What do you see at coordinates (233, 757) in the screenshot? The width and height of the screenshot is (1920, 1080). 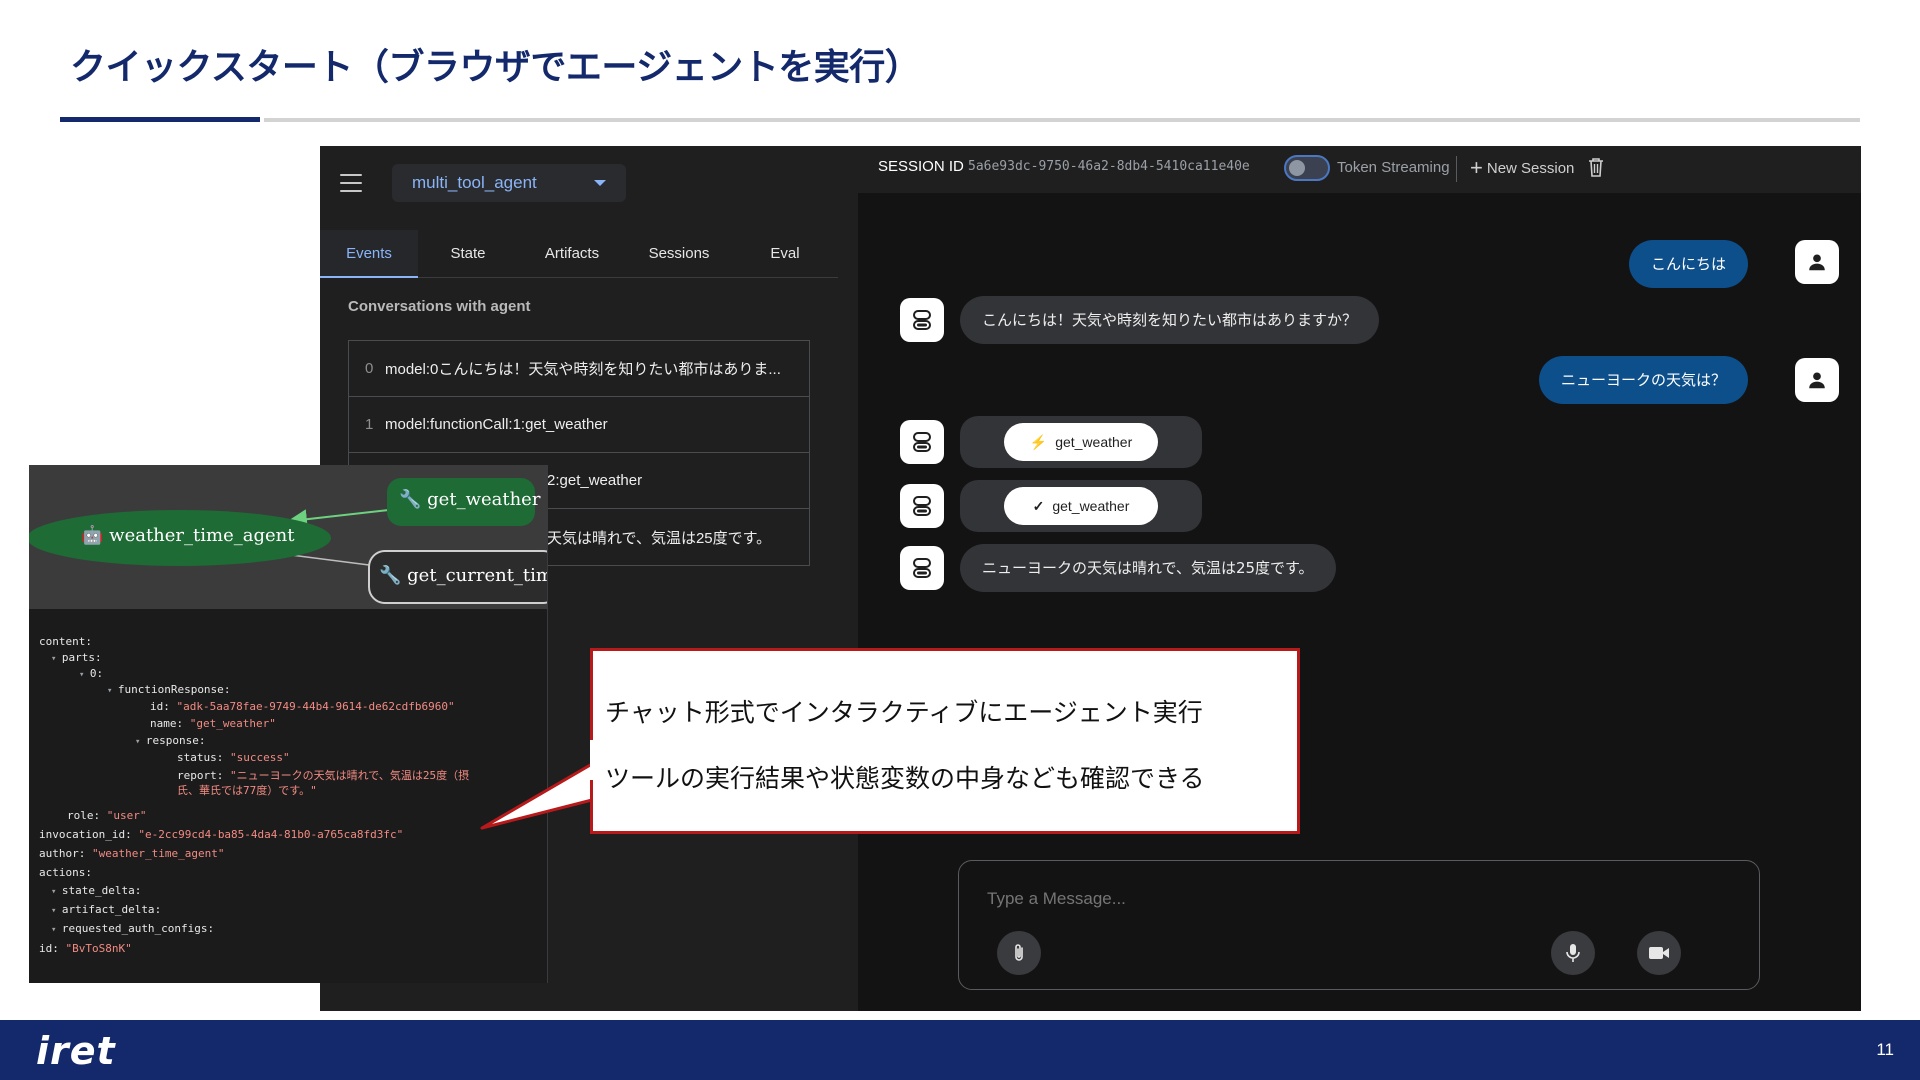 I see `json-line: status: "success"` at bounding box center [233, 757].